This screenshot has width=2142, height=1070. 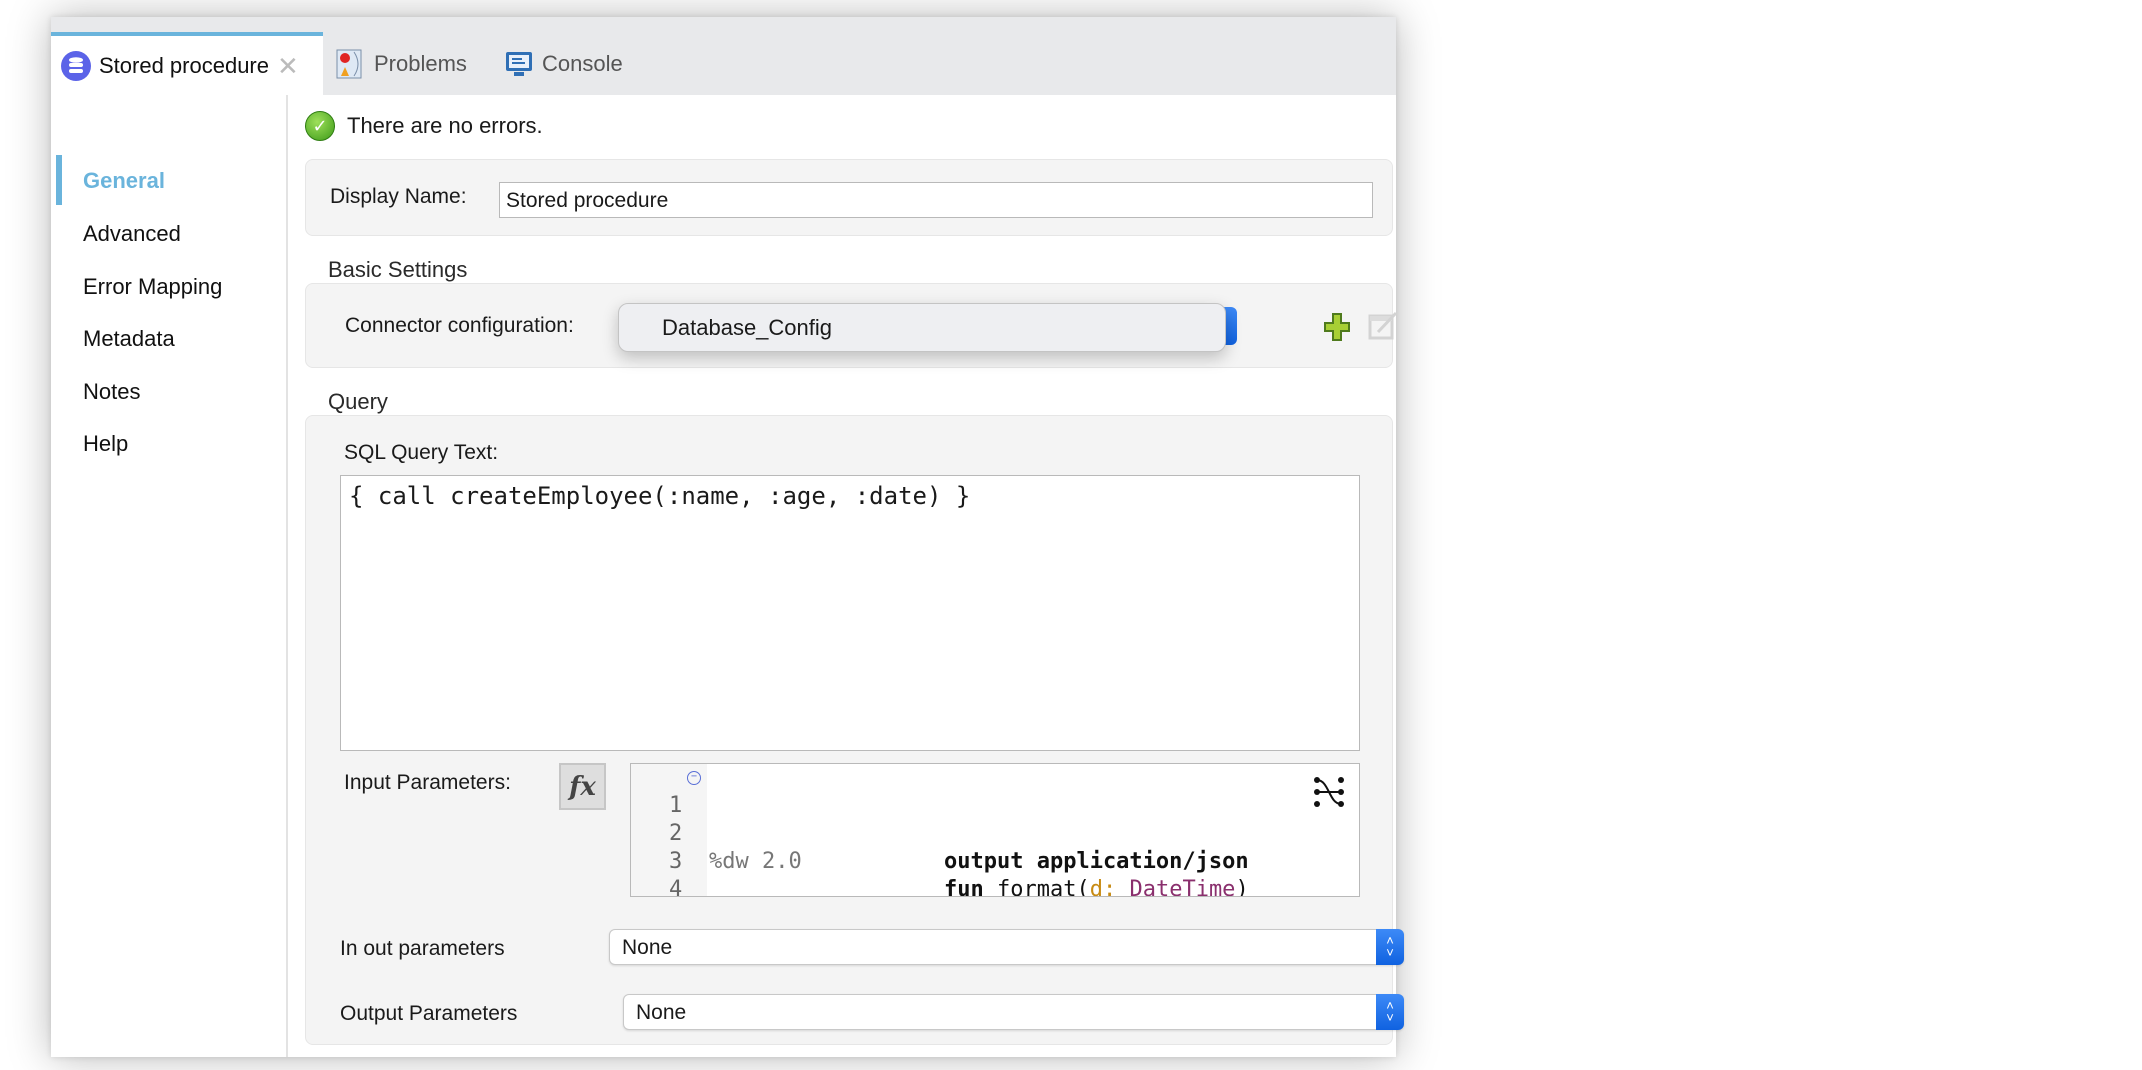 What do you see at coordinates (735, 822) in the screenshot?
I see `code-line: 1 − %dw 2.0` at bounding box center [735, 822].